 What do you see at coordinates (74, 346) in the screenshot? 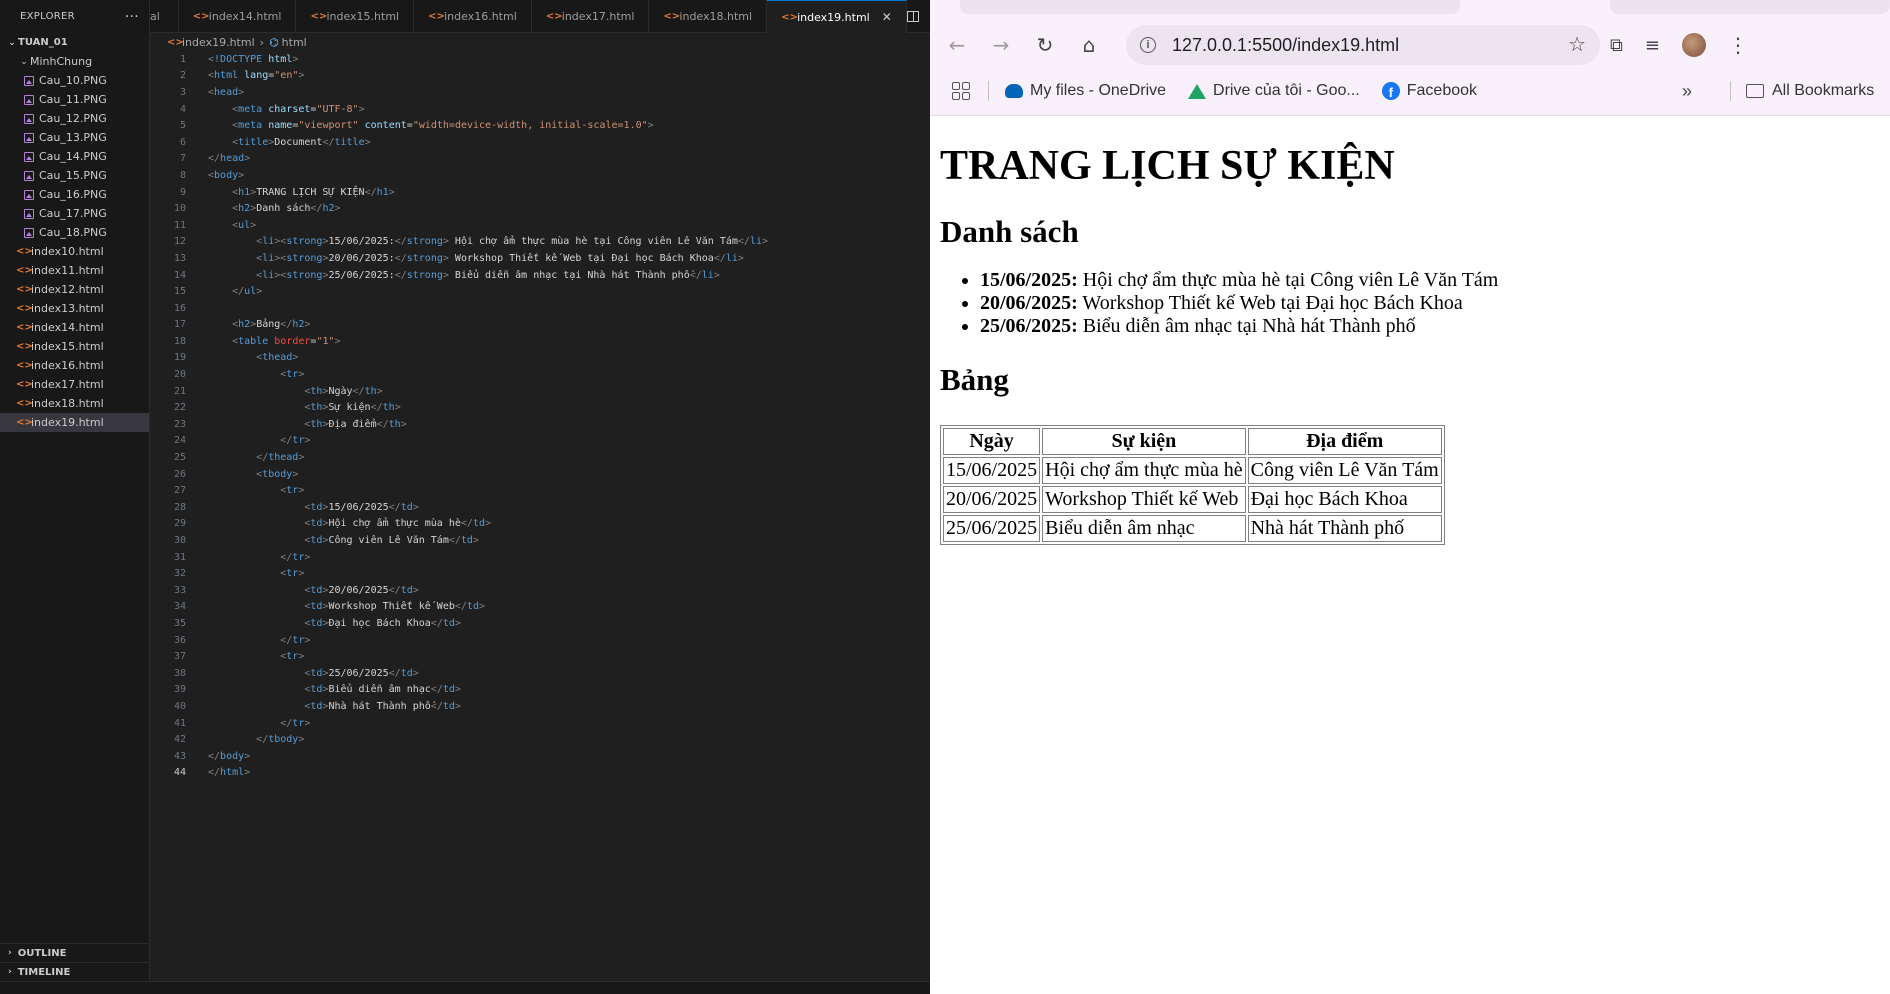
I see `file-item: <> index15.html` at bounding box center [74, 346].